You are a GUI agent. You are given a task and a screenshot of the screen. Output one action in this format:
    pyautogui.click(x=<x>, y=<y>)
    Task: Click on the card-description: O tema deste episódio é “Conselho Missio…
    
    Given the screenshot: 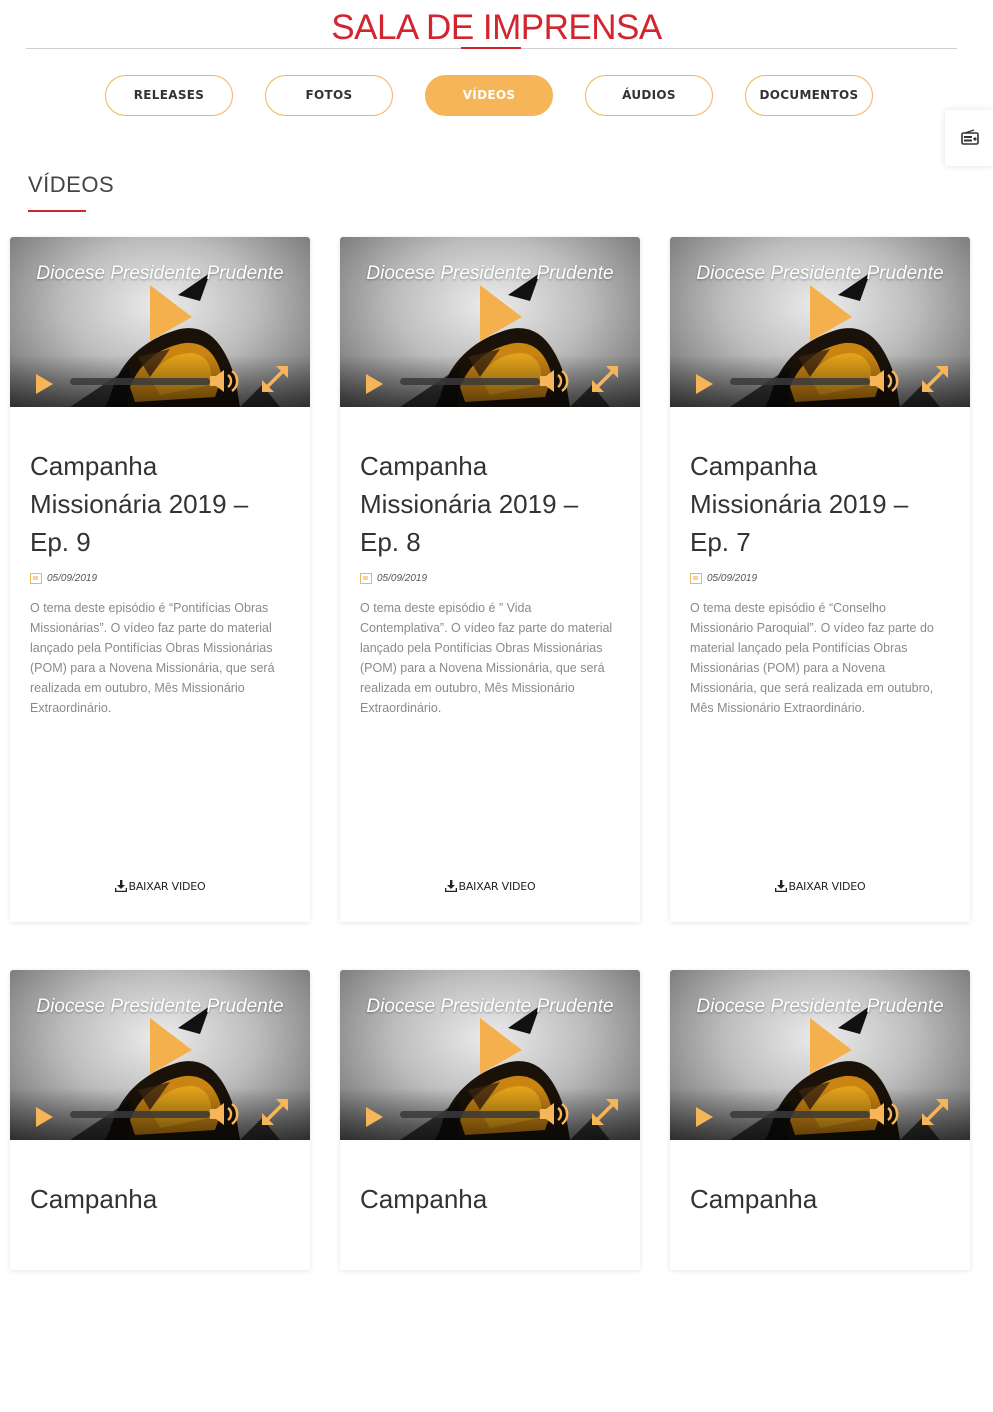 What is the action you would take?
    pyautogui.click(x=812, y=658)
    